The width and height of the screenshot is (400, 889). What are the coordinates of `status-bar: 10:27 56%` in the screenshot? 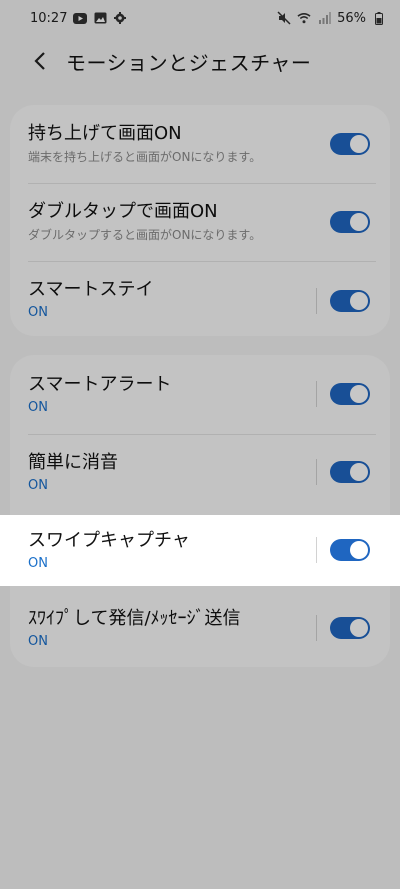 It's located at (200, 18).